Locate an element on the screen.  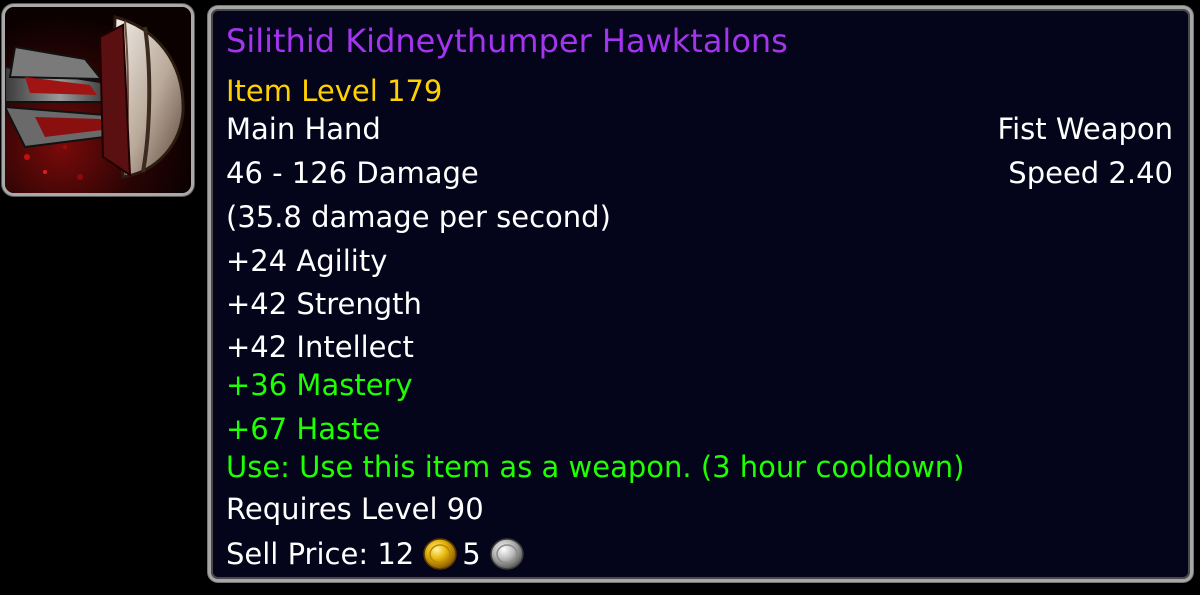
slot-row: Main Hand Fist Weapon is located at coordinates (699, 129).